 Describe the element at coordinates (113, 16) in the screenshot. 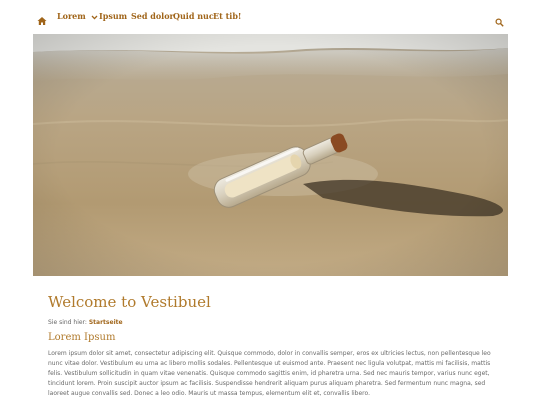

I see `nav-item-ipsum: Ipsum` at that location.